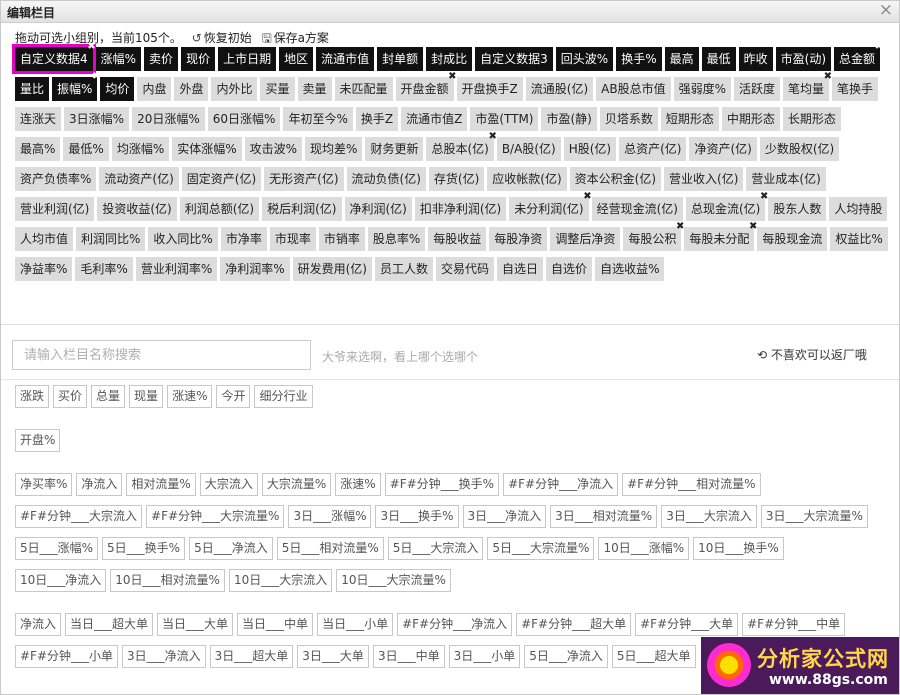 The image size is (900, 695). Describe the element at coordinates (400, 59) in the screenshot. I see `selected-column-chip: 封单额` at that location.